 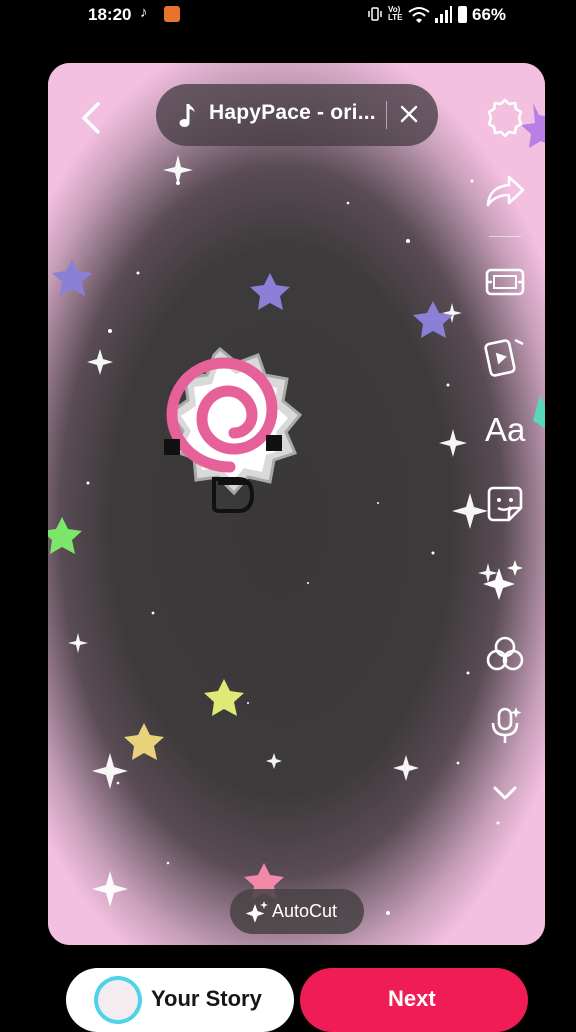 I want to click on share-button, so click(x=505, y=191).